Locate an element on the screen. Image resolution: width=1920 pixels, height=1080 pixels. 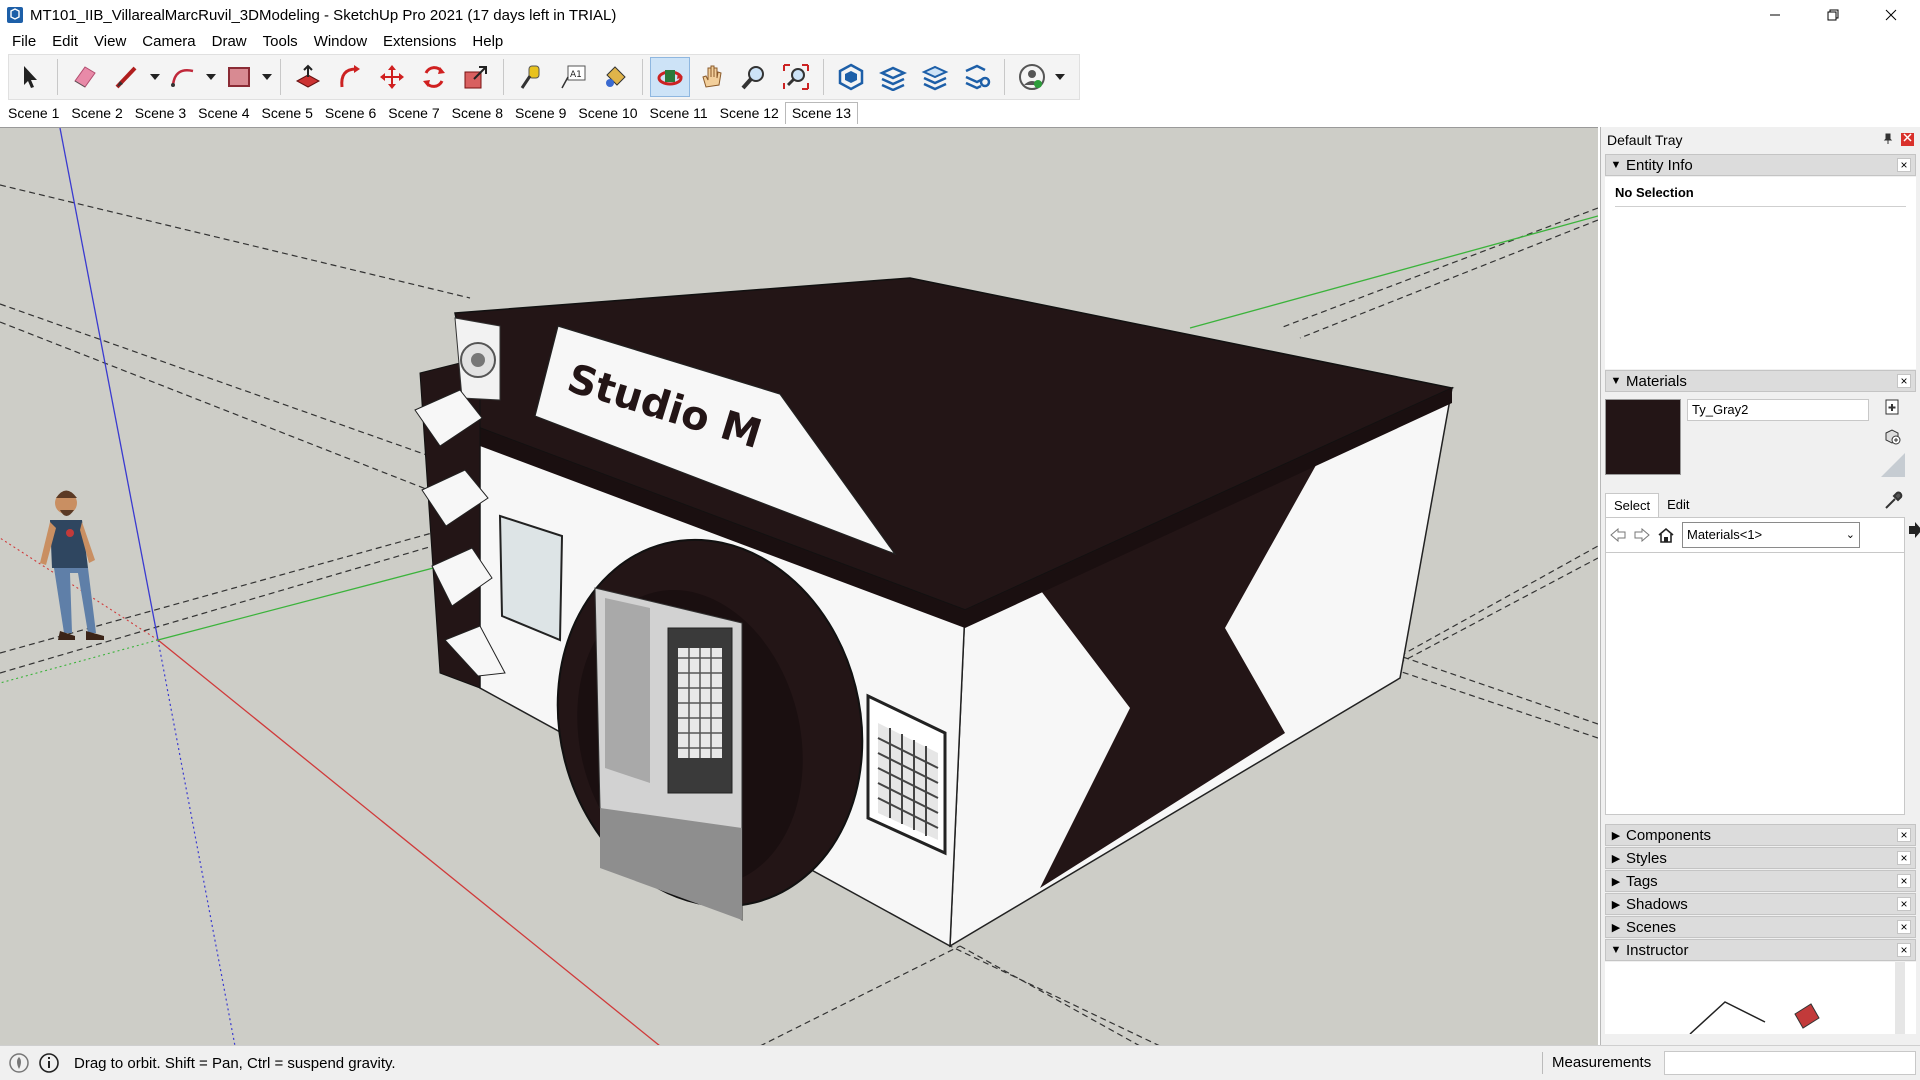
scale-tool-button is located at coordinates (476, 77).